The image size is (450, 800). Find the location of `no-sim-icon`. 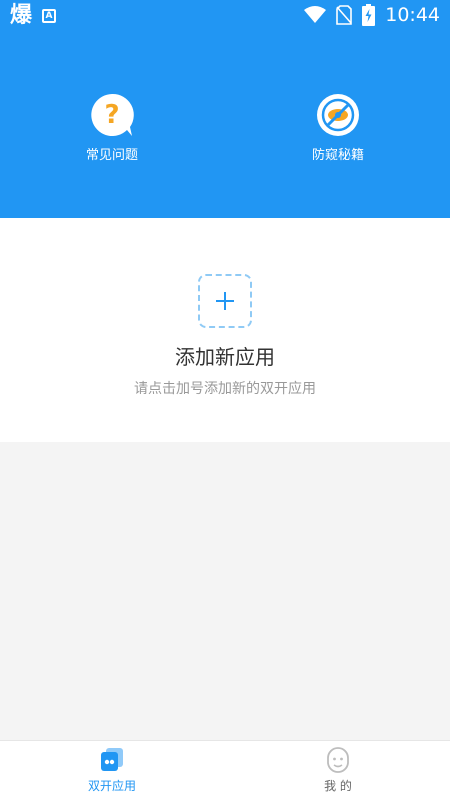

no-sim-icon is located at coordinates (344, 15).